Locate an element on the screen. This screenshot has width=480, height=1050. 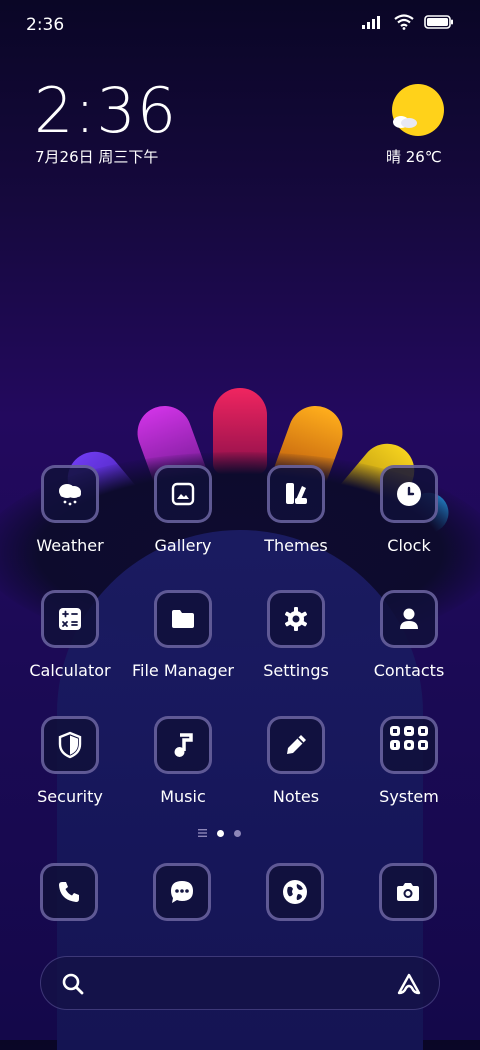
pencil-icon is located at coordinates (296, 744).